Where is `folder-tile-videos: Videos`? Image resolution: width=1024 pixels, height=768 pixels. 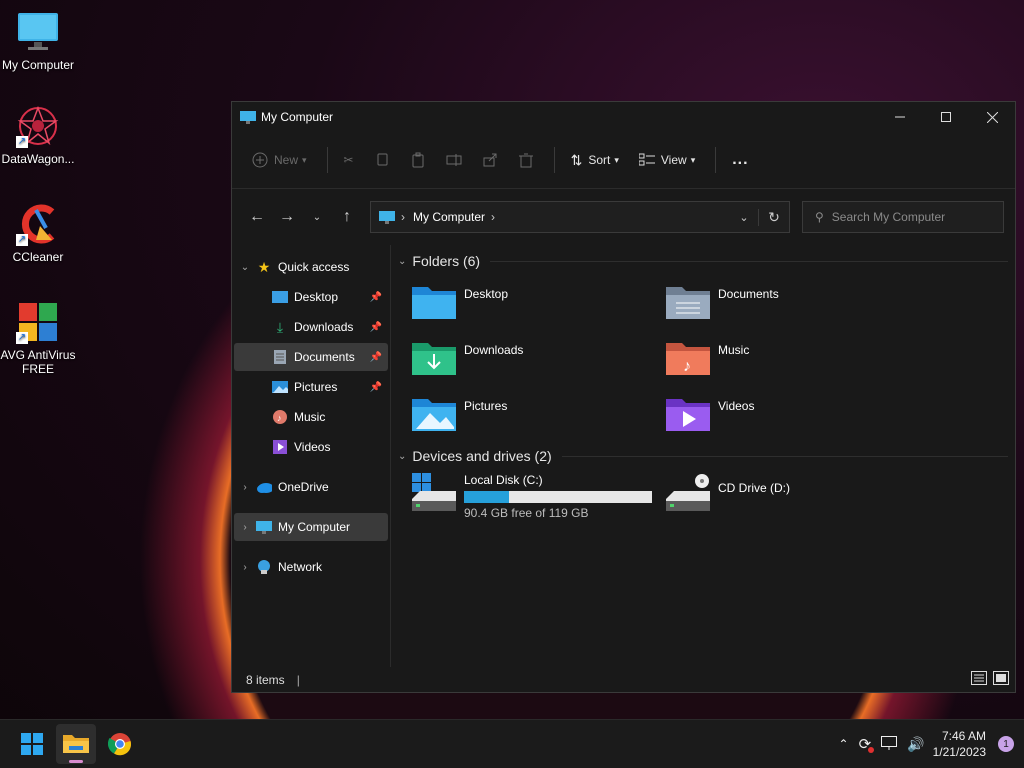 folder-tile-videos: Videos is located at coordinates (710, 413).